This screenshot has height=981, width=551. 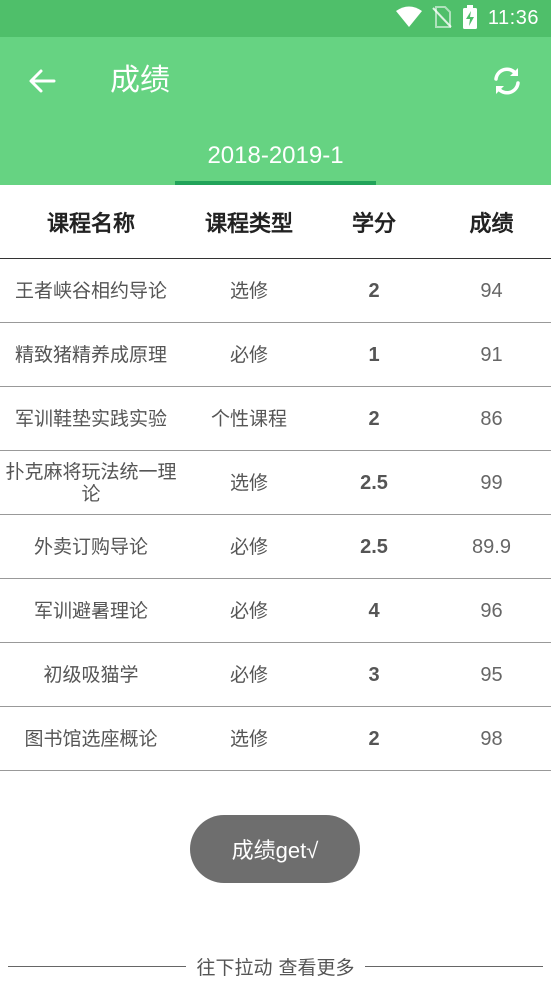 I want to click on no-sim-icon, so click(x=442, y=18).